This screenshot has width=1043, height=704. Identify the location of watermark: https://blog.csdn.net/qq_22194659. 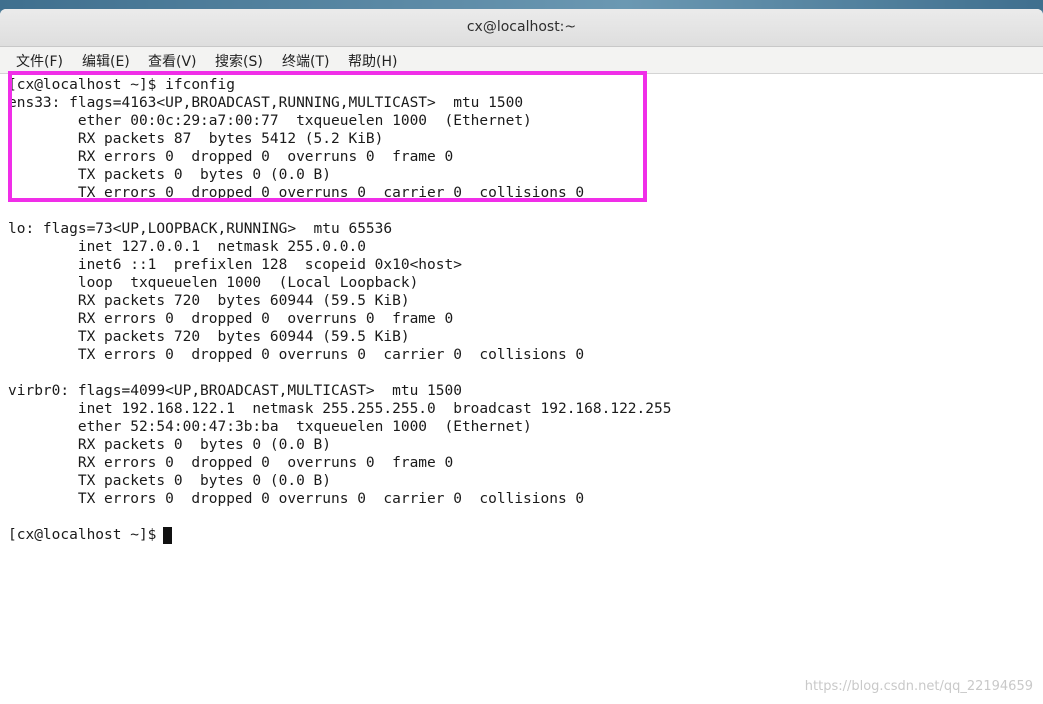
(918, 686).